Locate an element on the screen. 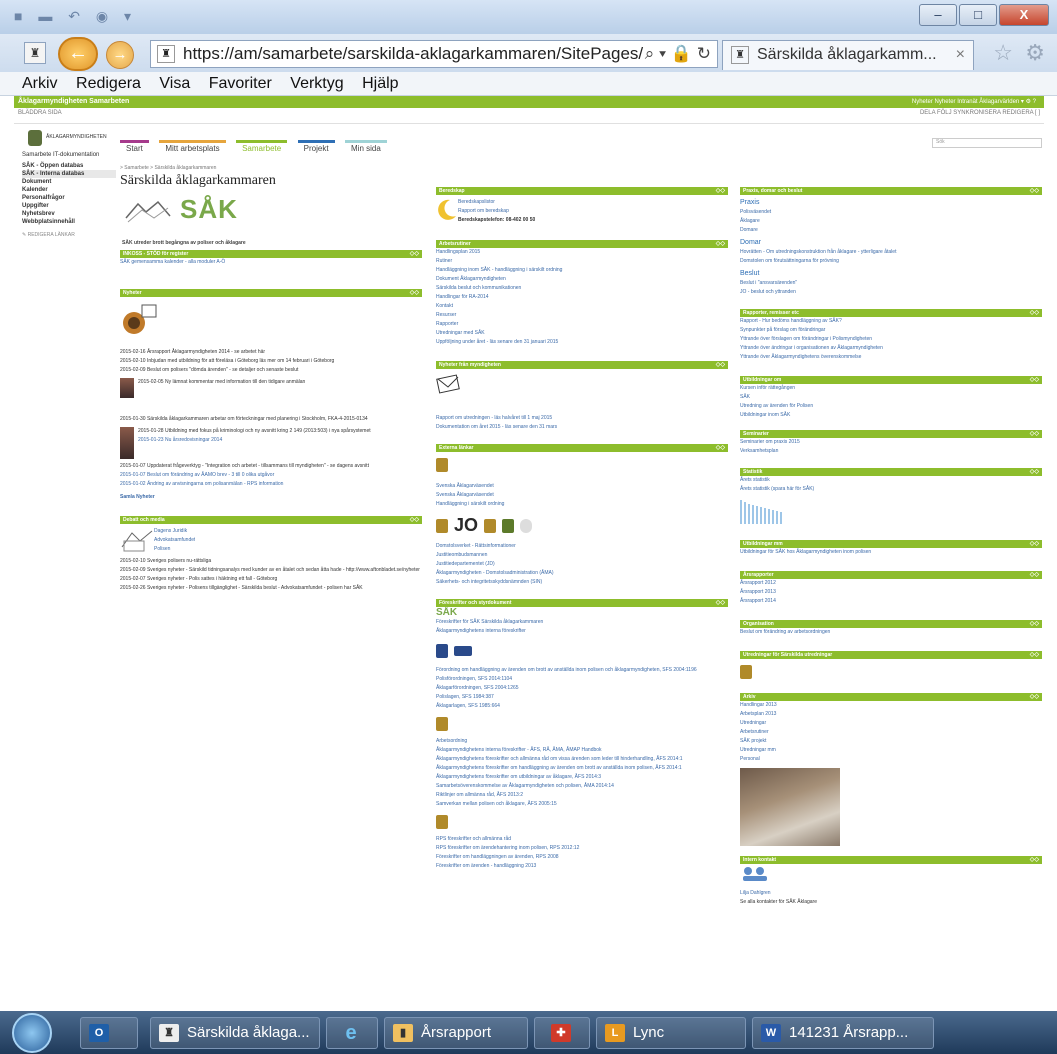  list-item: Årets statistik is located at coordinates (891, 480).